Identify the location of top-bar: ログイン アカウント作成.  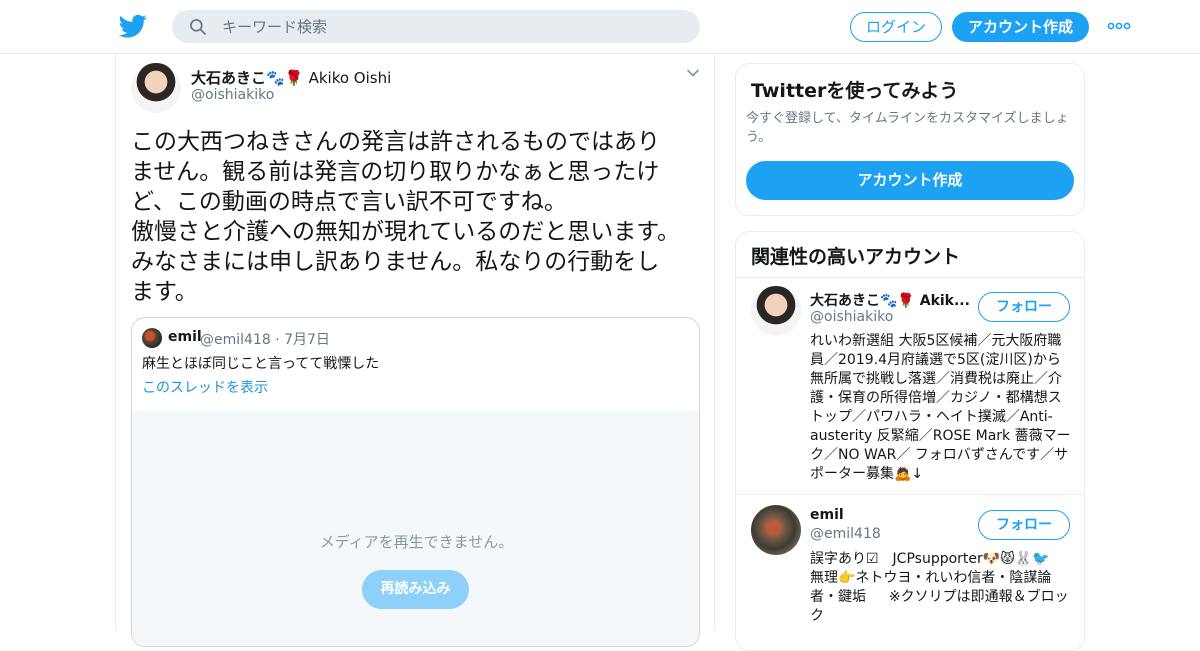
(600, 27).